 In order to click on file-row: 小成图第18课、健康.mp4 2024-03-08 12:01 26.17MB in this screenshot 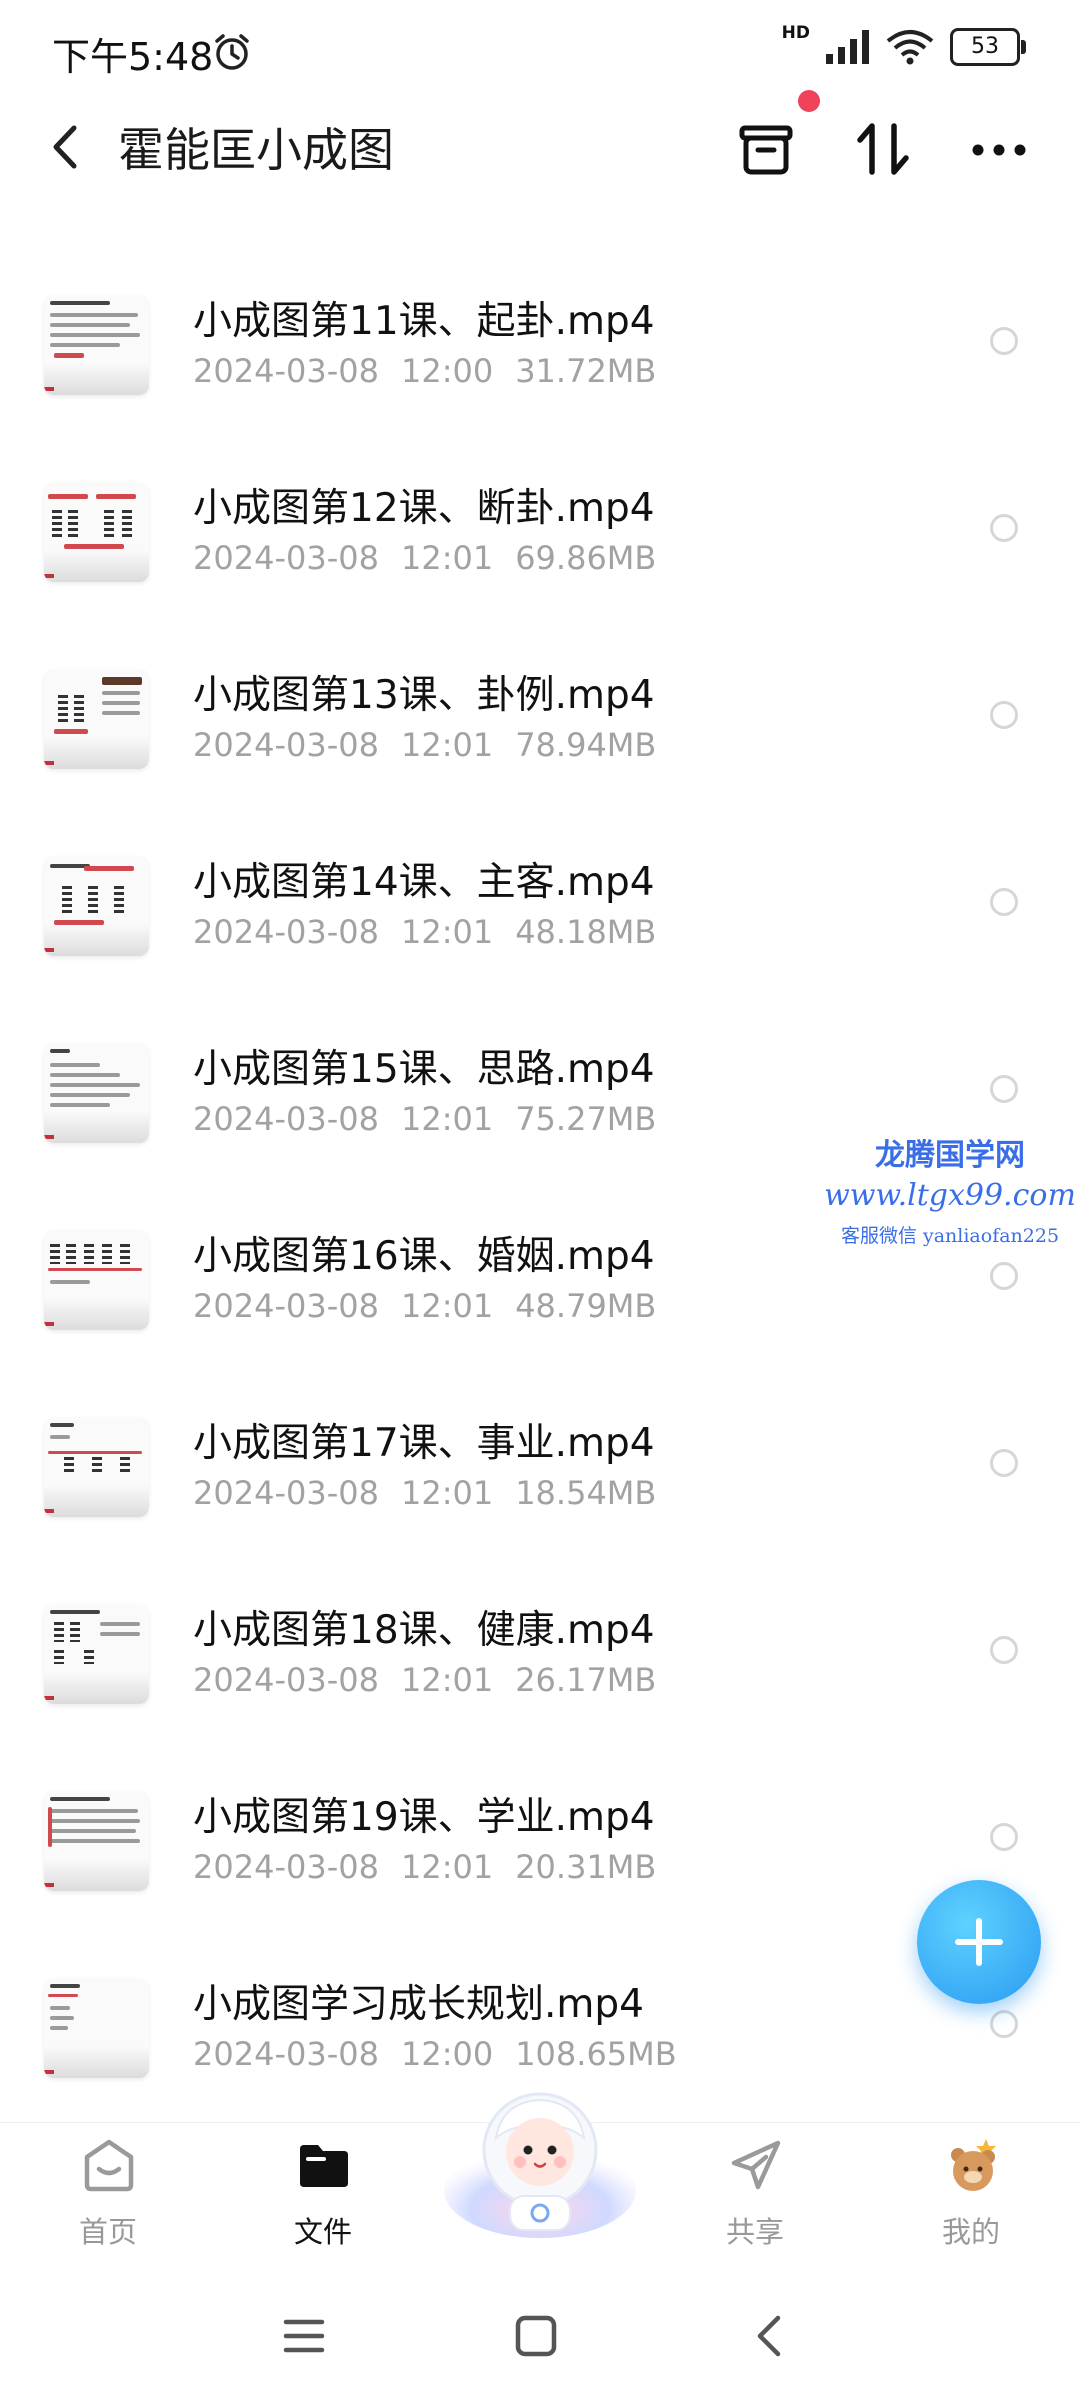, I will do `click(540, 1652)`.